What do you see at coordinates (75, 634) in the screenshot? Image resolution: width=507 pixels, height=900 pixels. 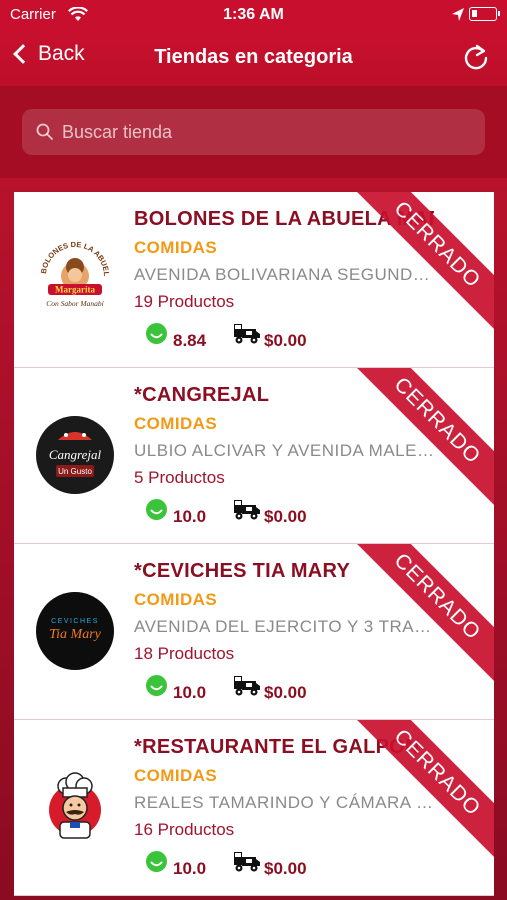 I see `svg-text: Tia Mary` at bounding box center [75, 634].